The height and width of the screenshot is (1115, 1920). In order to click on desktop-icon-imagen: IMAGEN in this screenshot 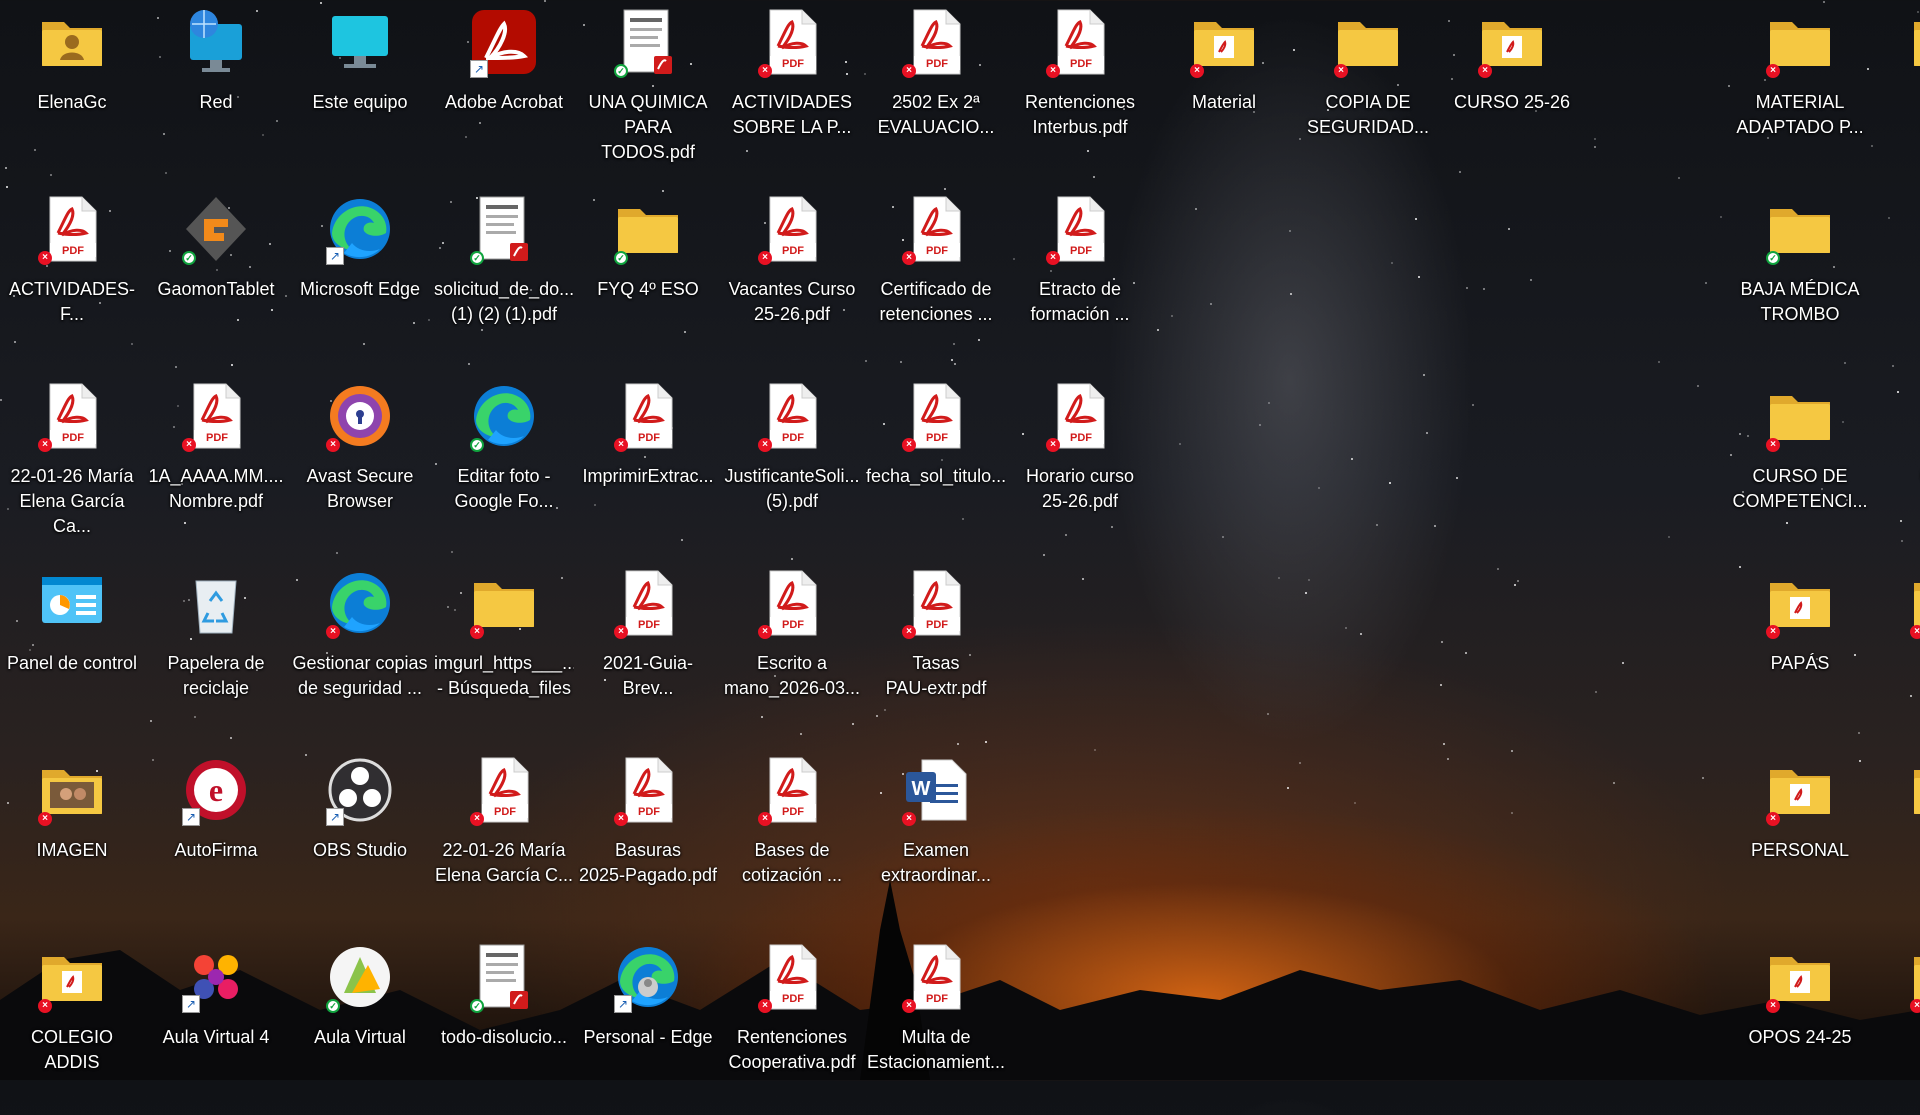, I will do `click(72, 838)`.